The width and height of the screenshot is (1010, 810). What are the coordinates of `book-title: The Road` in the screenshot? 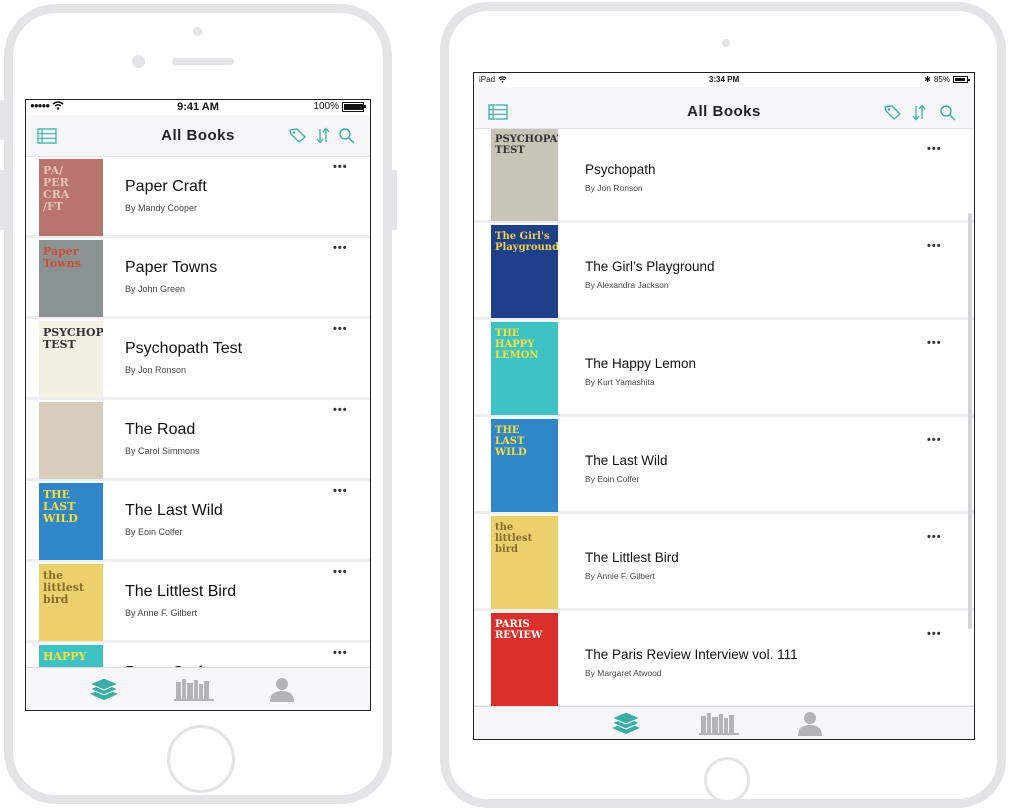 It's located at (160, 430).